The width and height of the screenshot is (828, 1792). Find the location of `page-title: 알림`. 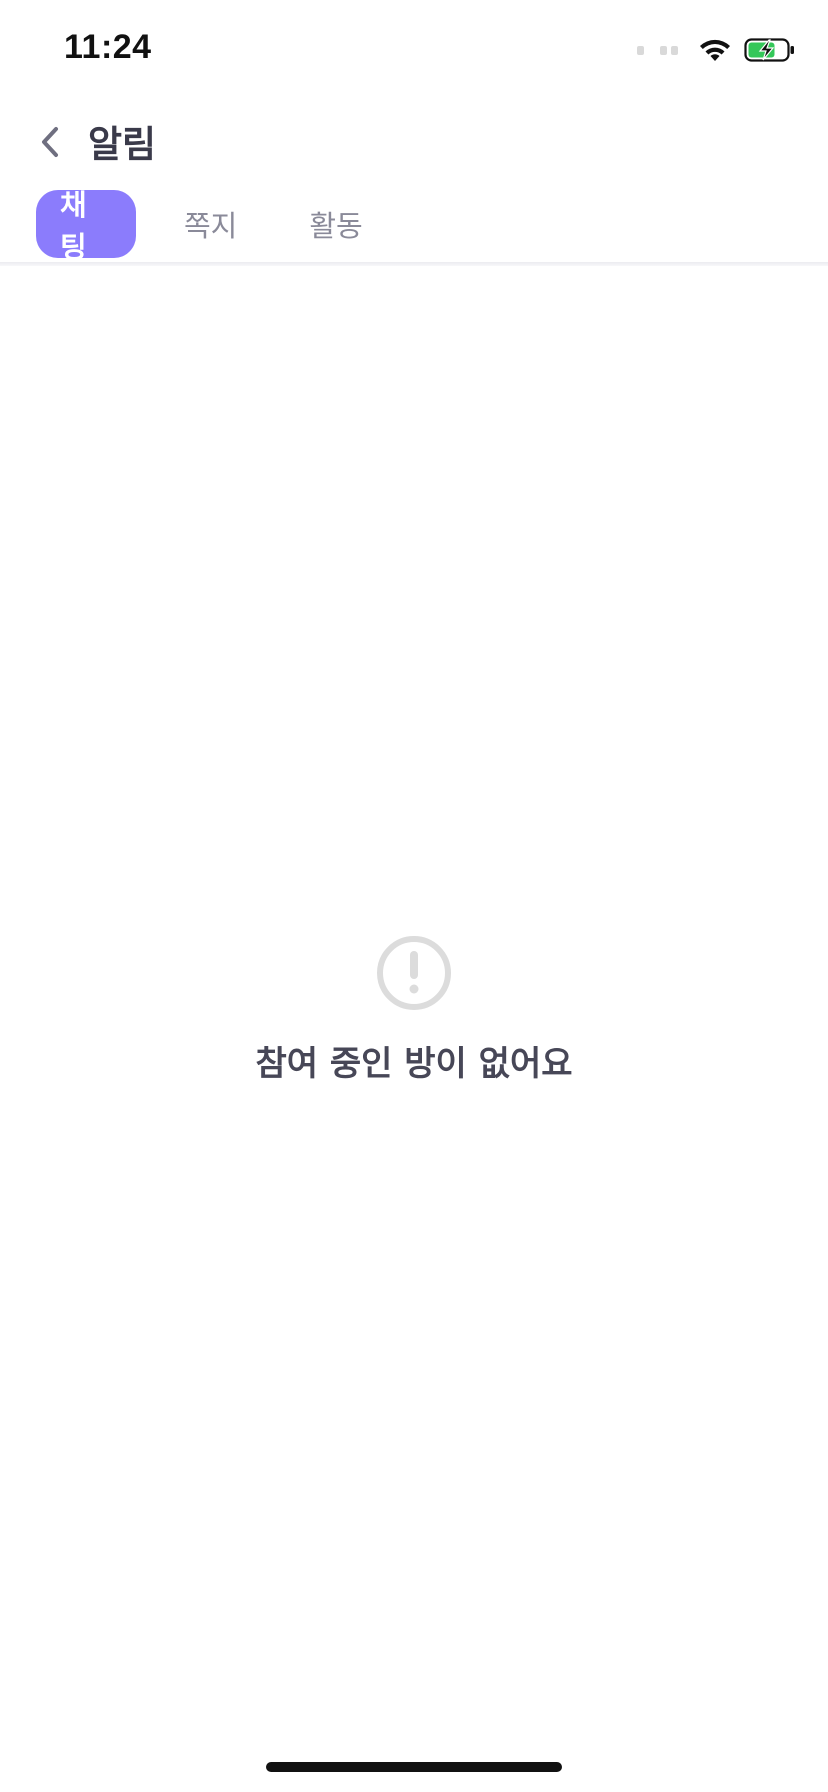

page-title: 알림 is located at coordinates (122, 144).